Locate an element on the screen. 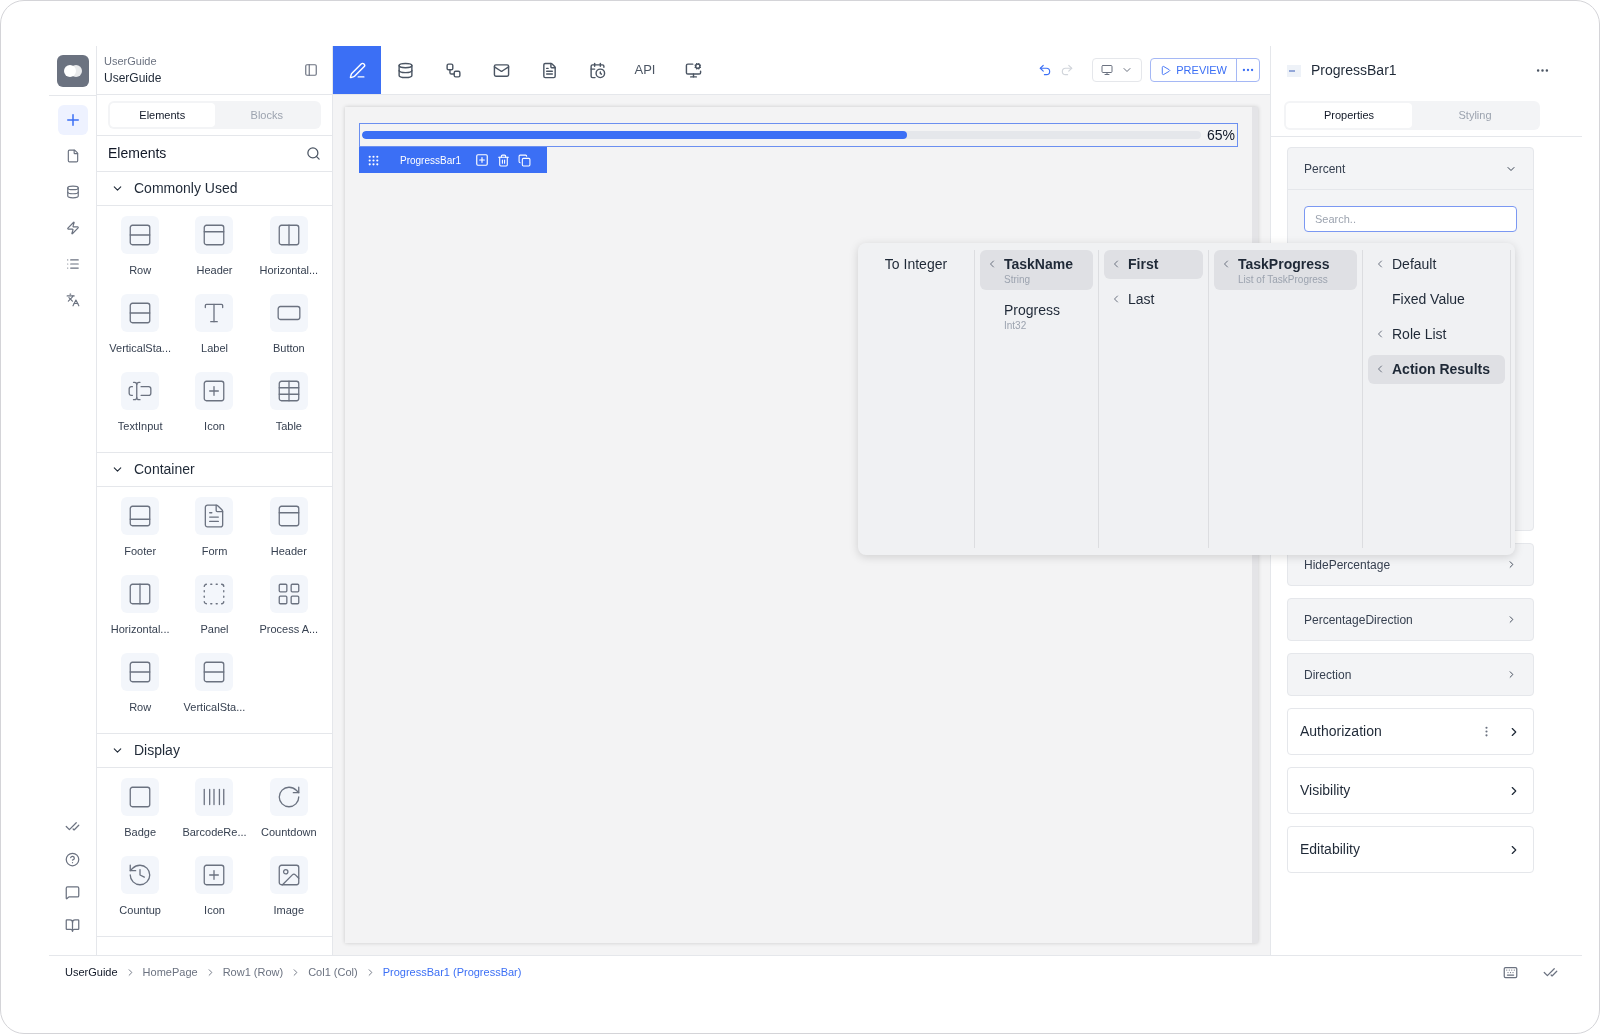 Image resolution: width=1600 pixels, height=1034 pixels. add-icon is located at coordinates (482, 160).